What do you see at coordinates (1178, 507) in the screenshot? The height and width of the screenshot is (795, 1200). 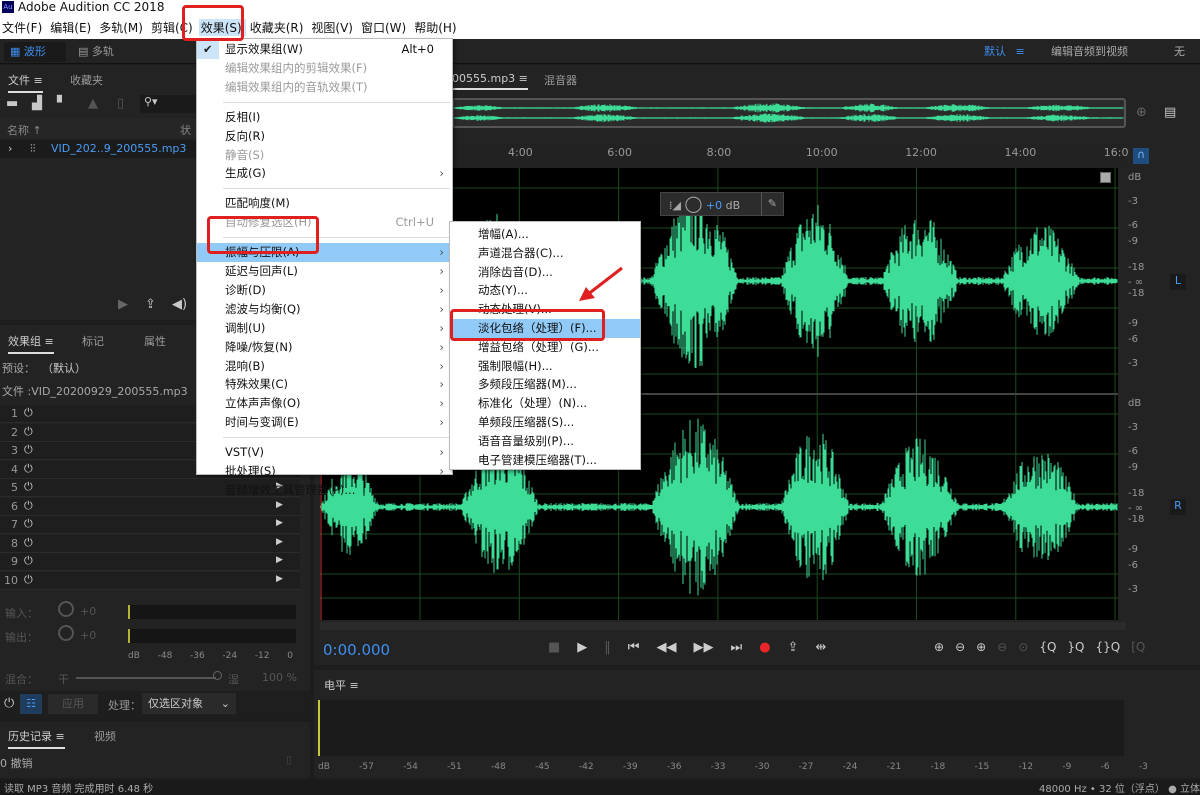 I see `channel-right-toggle: R` at bounding box center [1178, 507].